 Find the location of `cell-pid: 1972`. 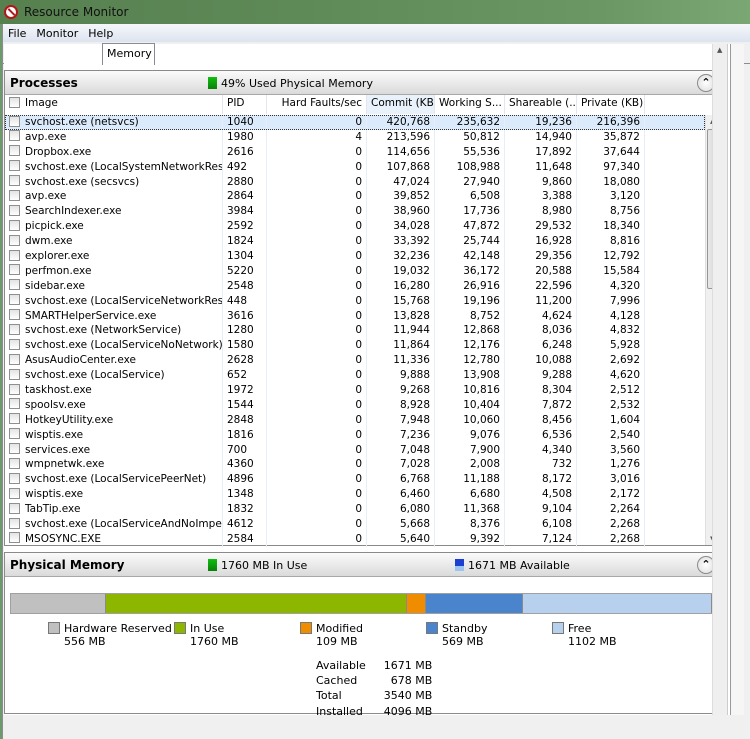

cell-pid: 1972 is located at coordinates (245, 390).